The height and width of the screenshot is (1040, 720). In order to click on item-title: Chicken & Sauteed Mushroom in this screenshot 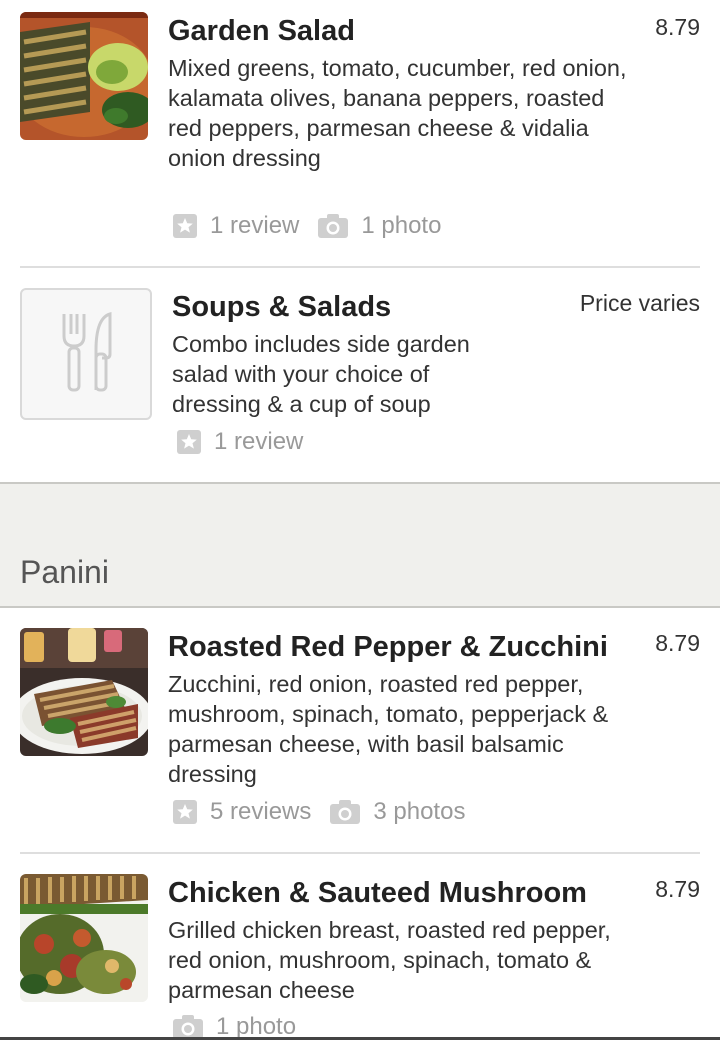, I will do `click(377, 893)`.